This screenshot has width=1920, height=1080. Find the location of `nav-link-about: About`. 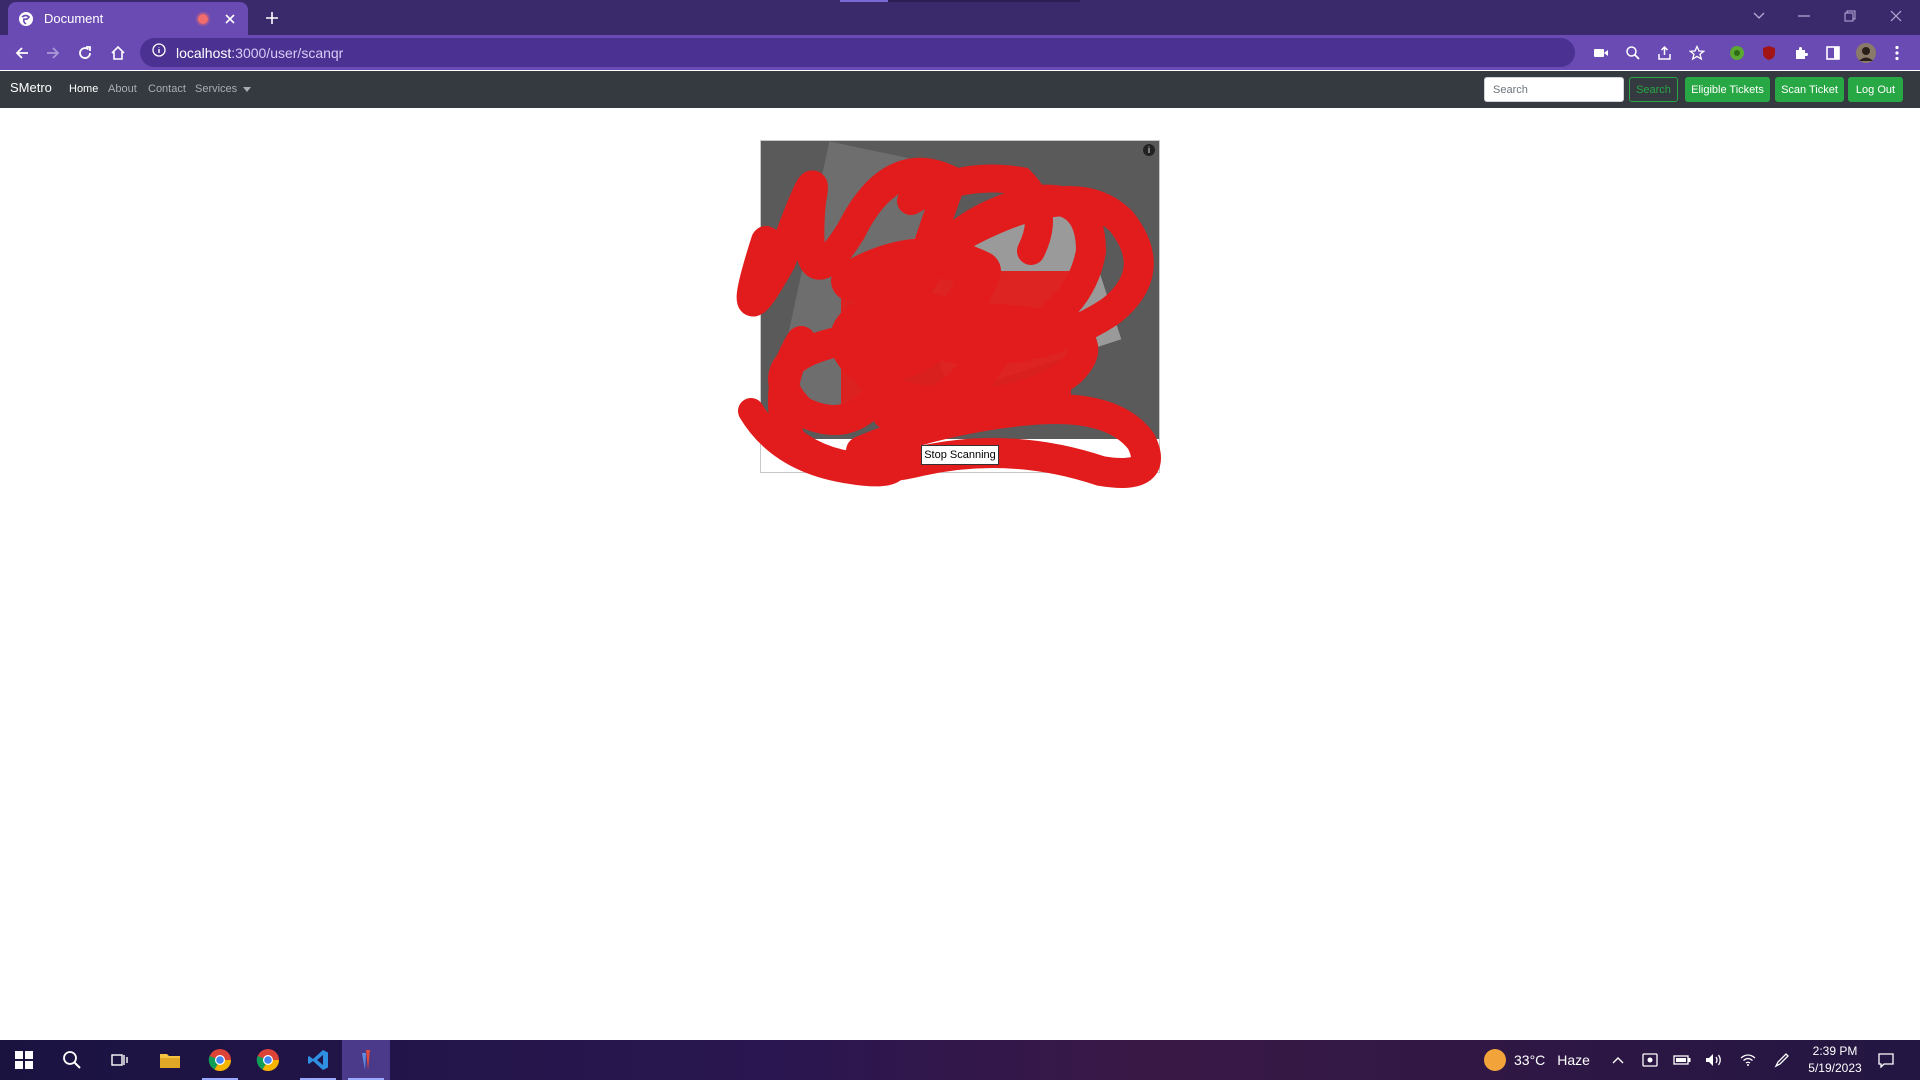

nav-link-about: About is located at coordinates (122, 89).